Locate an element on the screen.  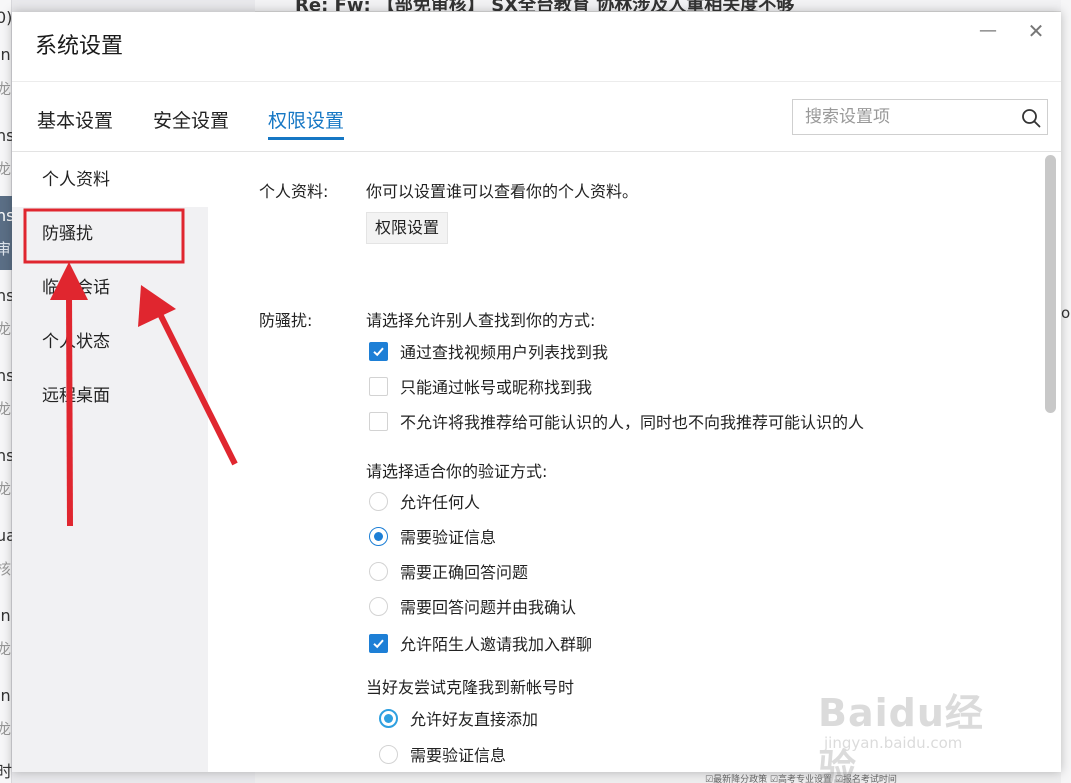
sidebar-item-profile: 个人资料 is located at coordinates (110, 180).